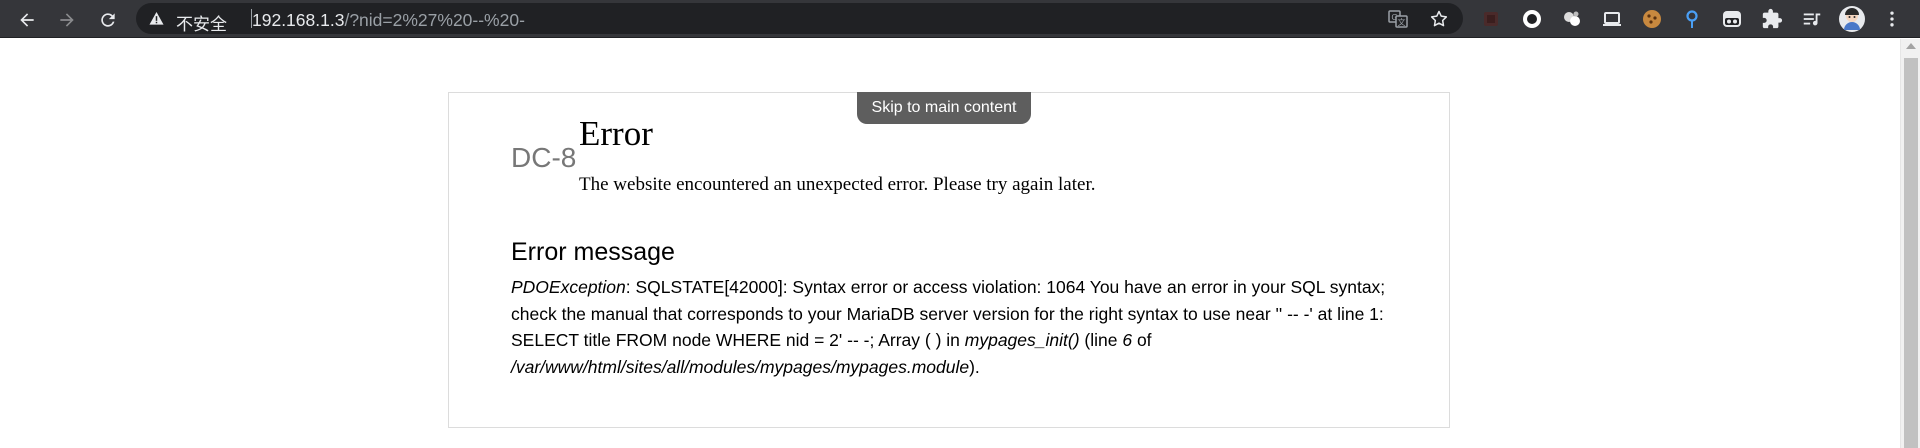 This screenshot has height=448, width=1920. Describe the element at coordinates (1732, 19) in the screenshot. I see `extension-glasses-icon` at that location.